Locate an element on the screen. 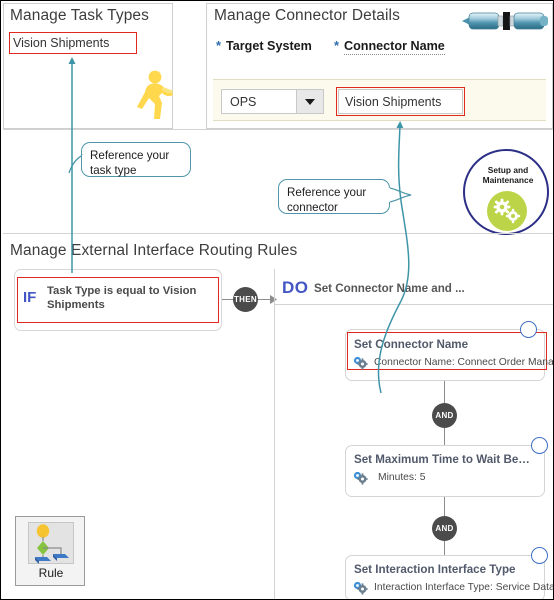 The width and height of the screenshot is (554, 600). setup-badge-line-2: Maintenance is located at coordinates (508, 180).